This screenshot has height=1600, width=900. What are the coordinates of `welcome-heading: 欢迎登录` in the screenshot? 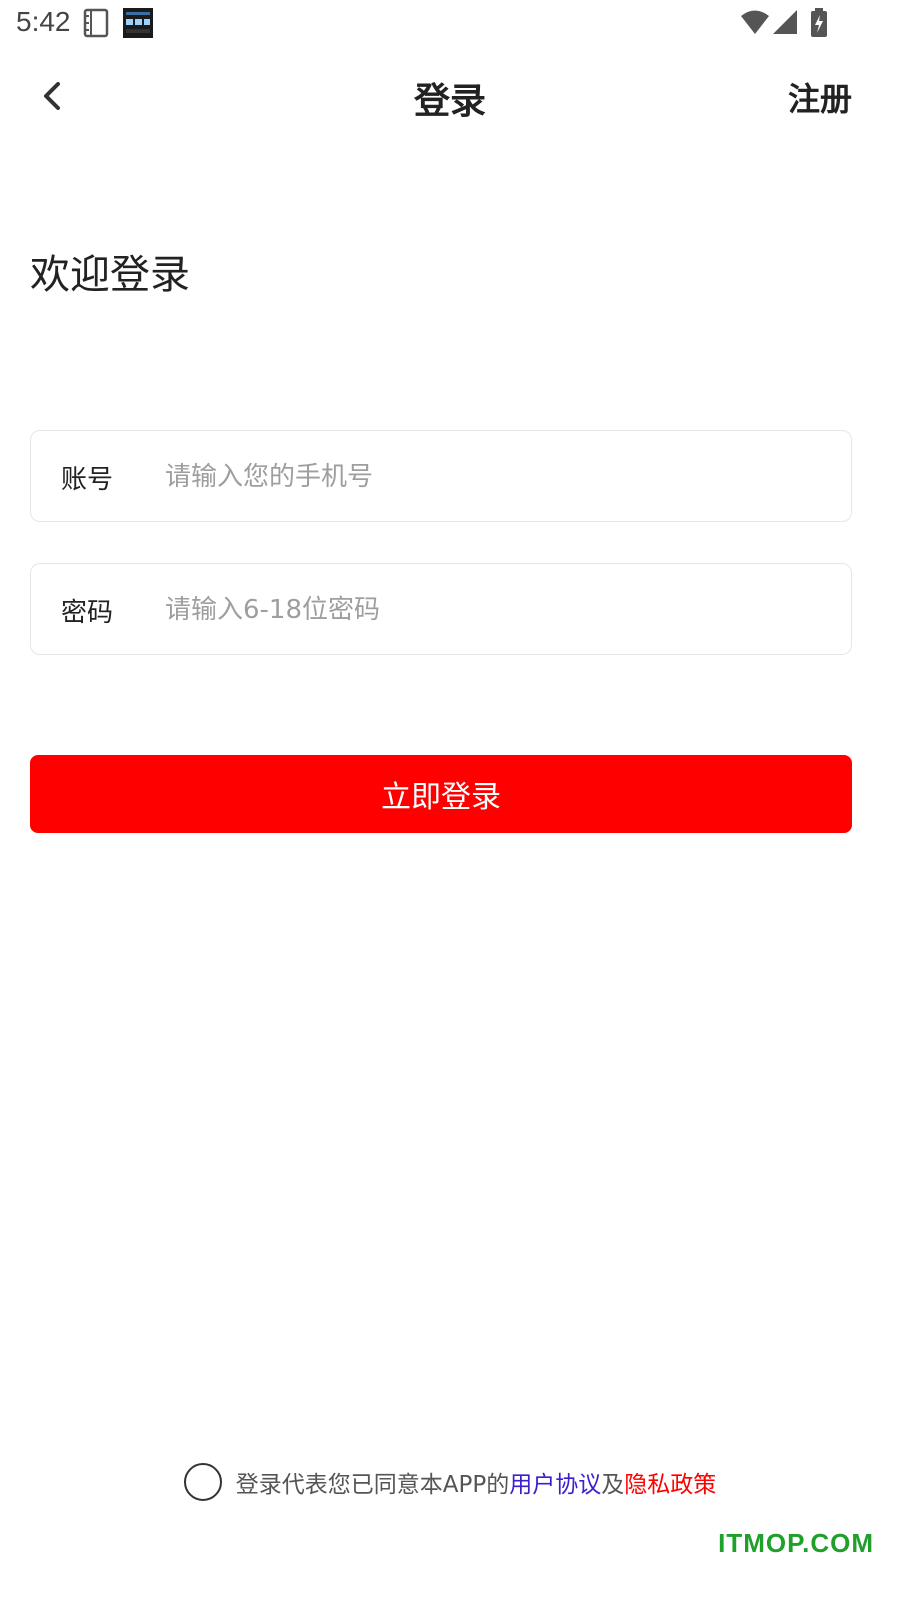 It's located at (110, 275).